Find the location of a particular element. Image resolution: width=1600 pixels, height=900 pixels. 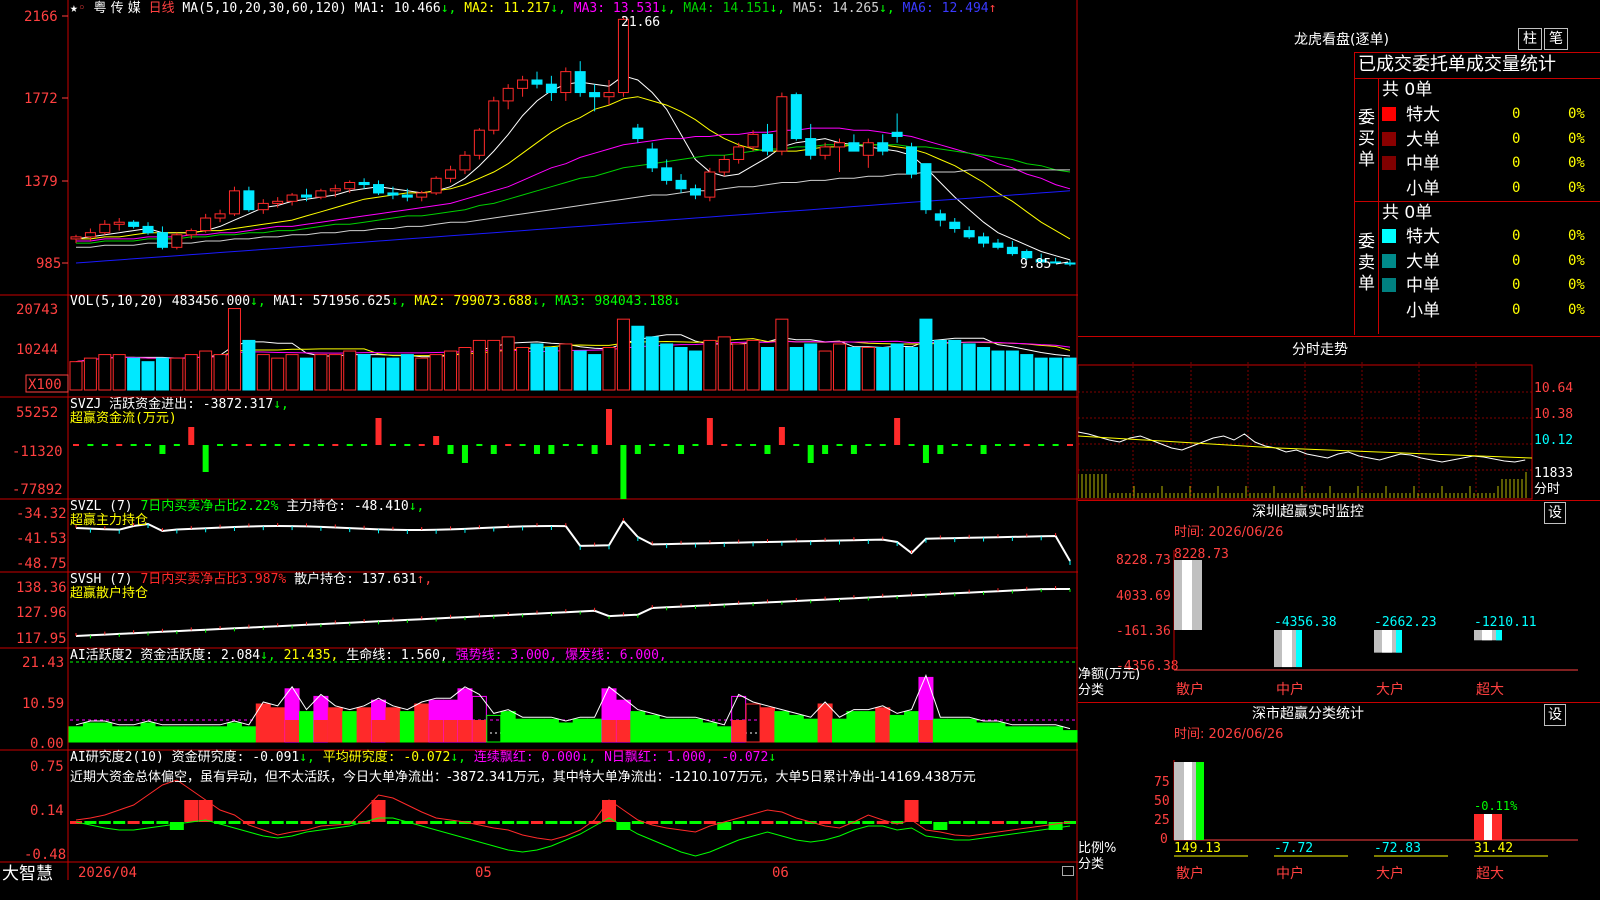

monitor-bar-highlight is located at coordinates (1387, 641).